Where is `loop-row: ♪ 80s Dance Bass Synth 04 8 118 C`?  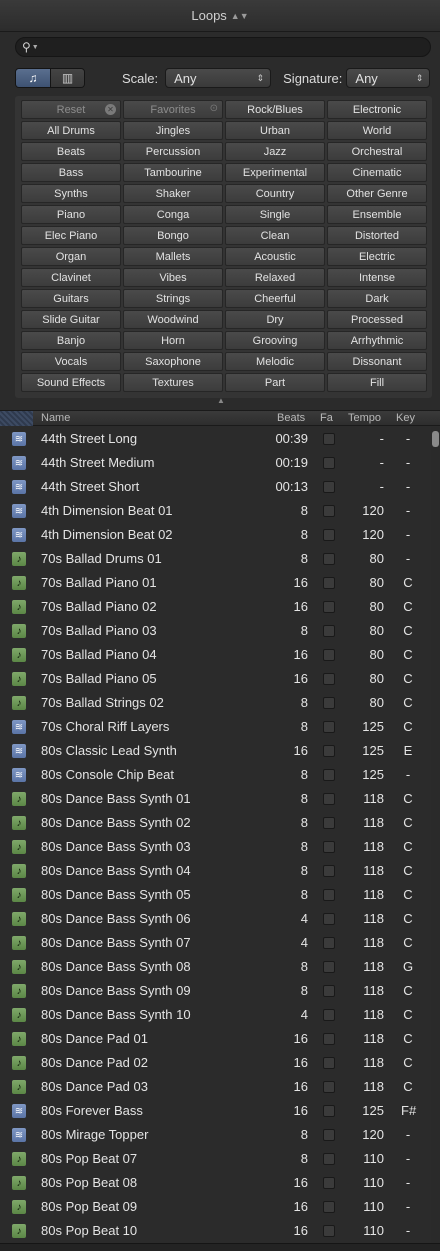 loop-row: ♪ 80s Dance Bass Synth 04 8 118 C is located at coordinates (215, 871).